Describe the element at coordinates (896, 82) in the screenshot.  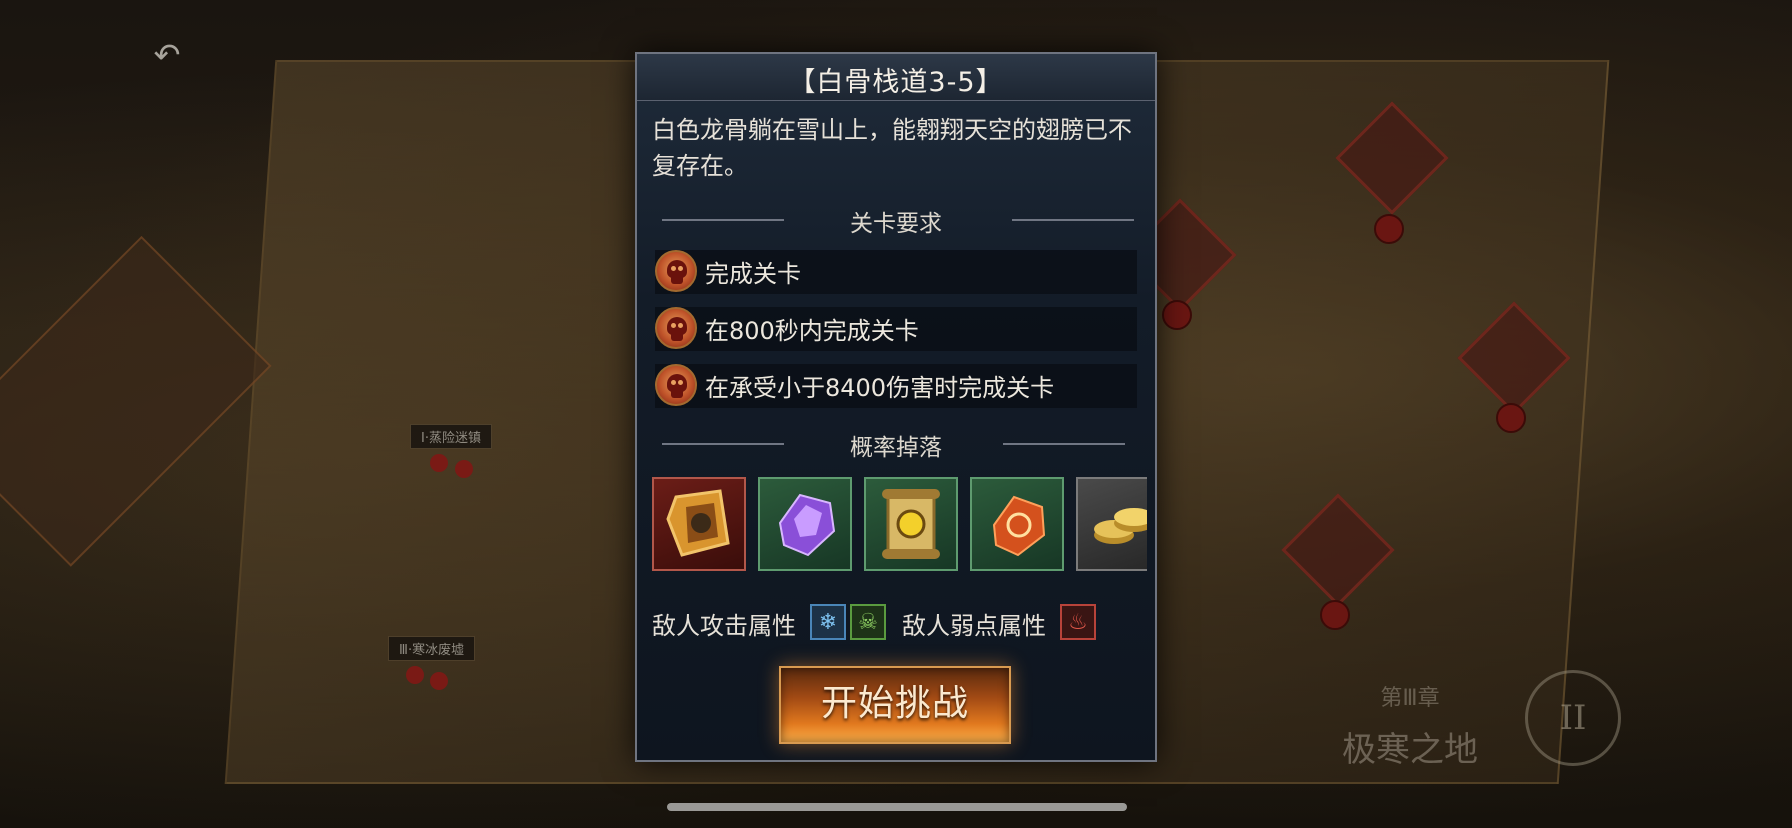
I see `stage-title: 【白骨栈道3-5】` at that location.